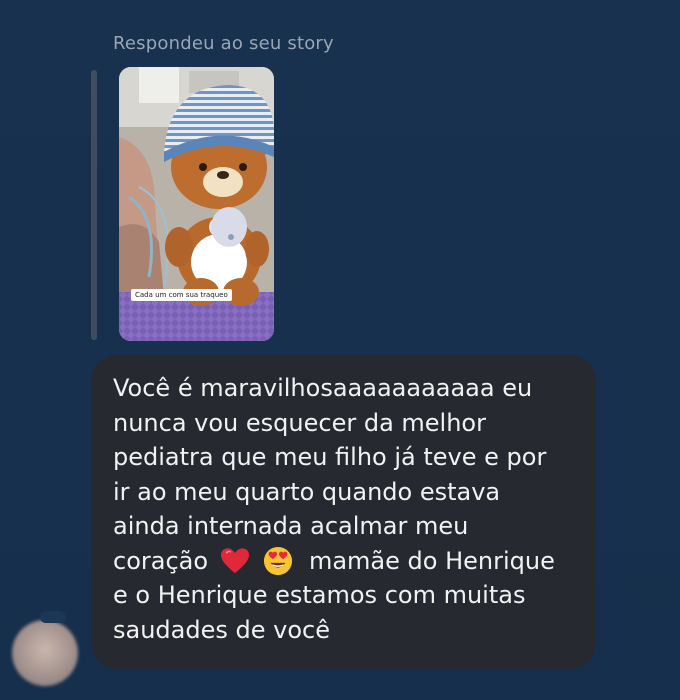 The height and width of the screenshot is (700, 680). What do you see at coordinates (431, 560) in the screenshot?
I see `message-text: mamãe do Henrique` at bounding box center [431, 560].